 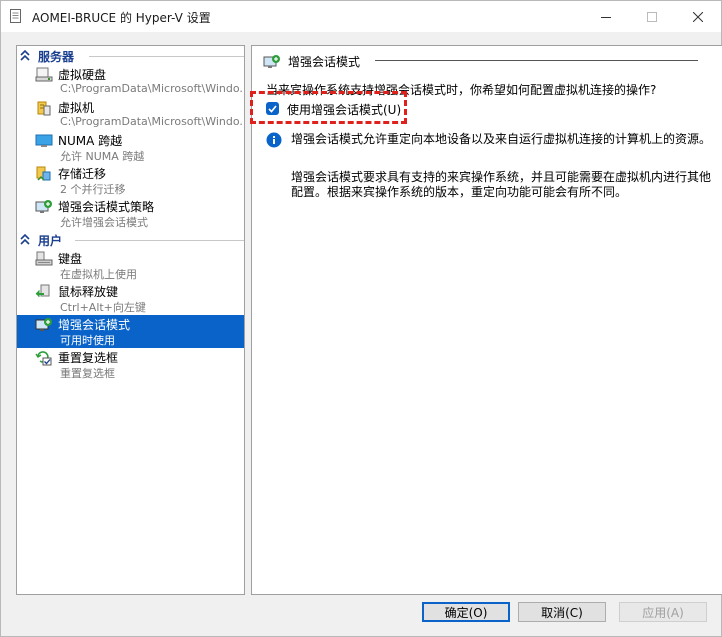 I want to click on nav-item-label: 存储迁移, so click(x=82, y=174).